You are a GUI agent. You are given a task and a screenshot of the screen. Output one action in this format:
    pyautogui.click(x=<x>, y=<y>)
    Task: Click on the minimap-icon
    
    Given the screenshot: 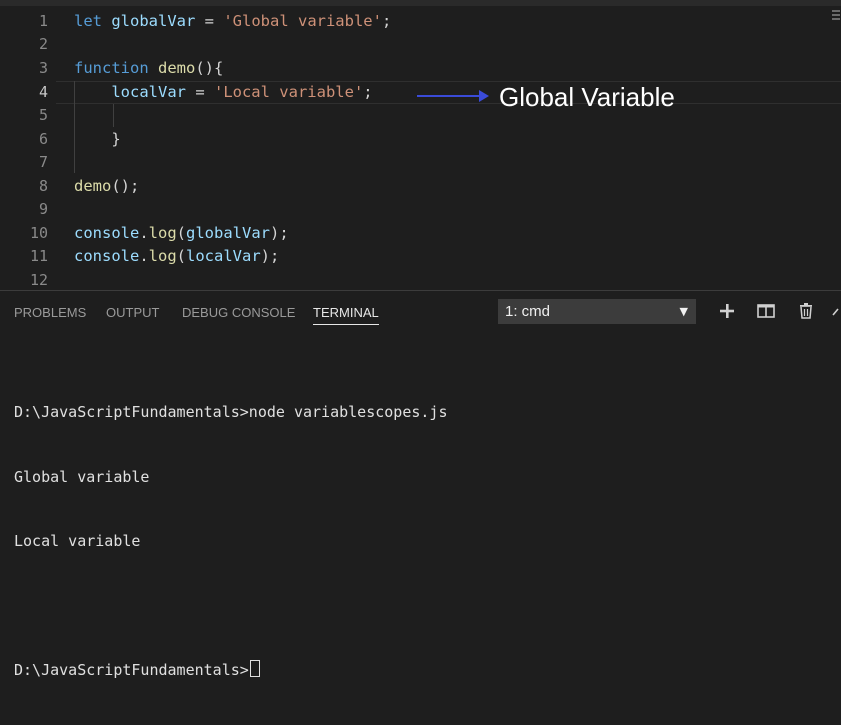 What is the action you would take?
    pyautogui.click(x=836, y=17)
    